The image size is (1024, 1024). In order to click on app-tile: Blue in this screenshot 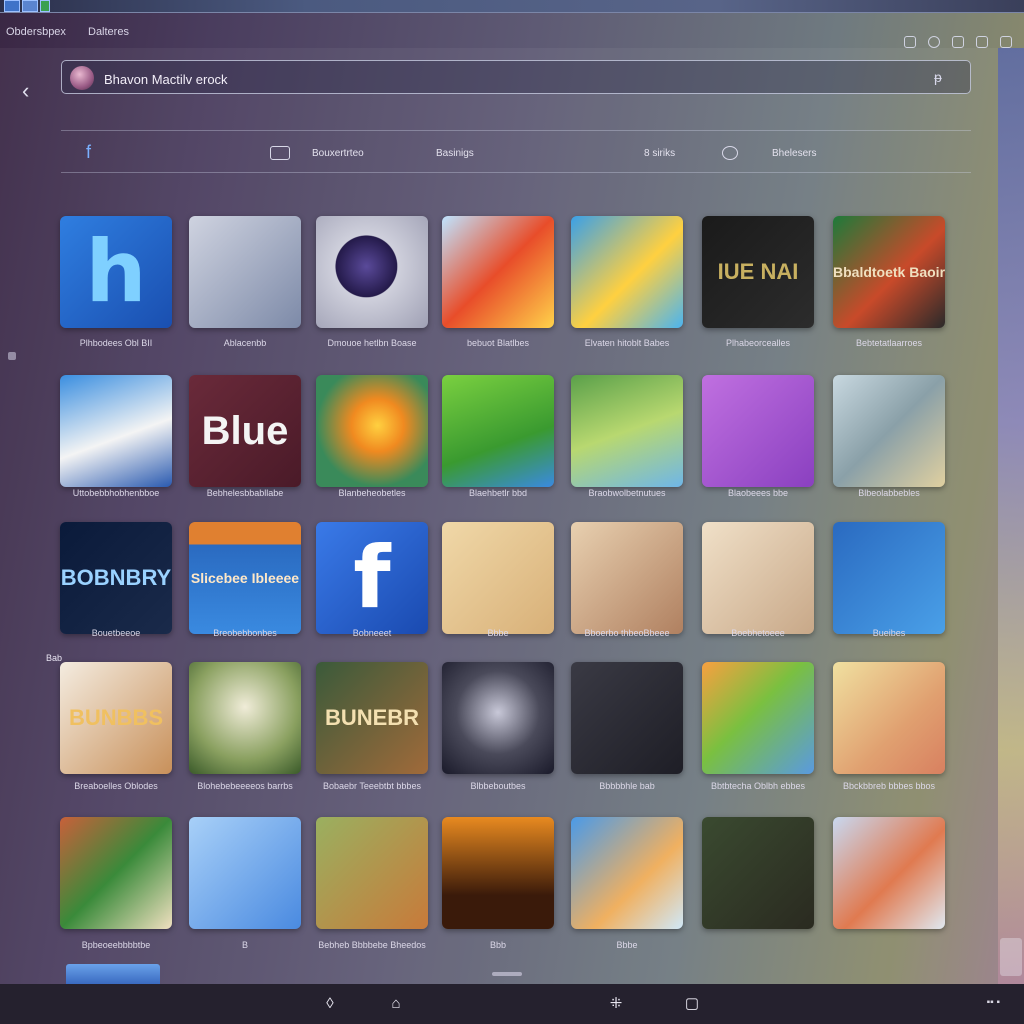, I will do `click(245, 431)`.